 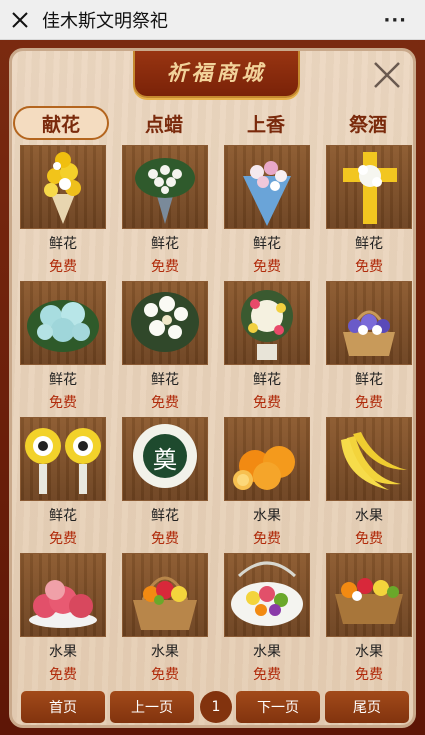 I want to click on tab-wine: 祭酒, so click(x=366, y=123).